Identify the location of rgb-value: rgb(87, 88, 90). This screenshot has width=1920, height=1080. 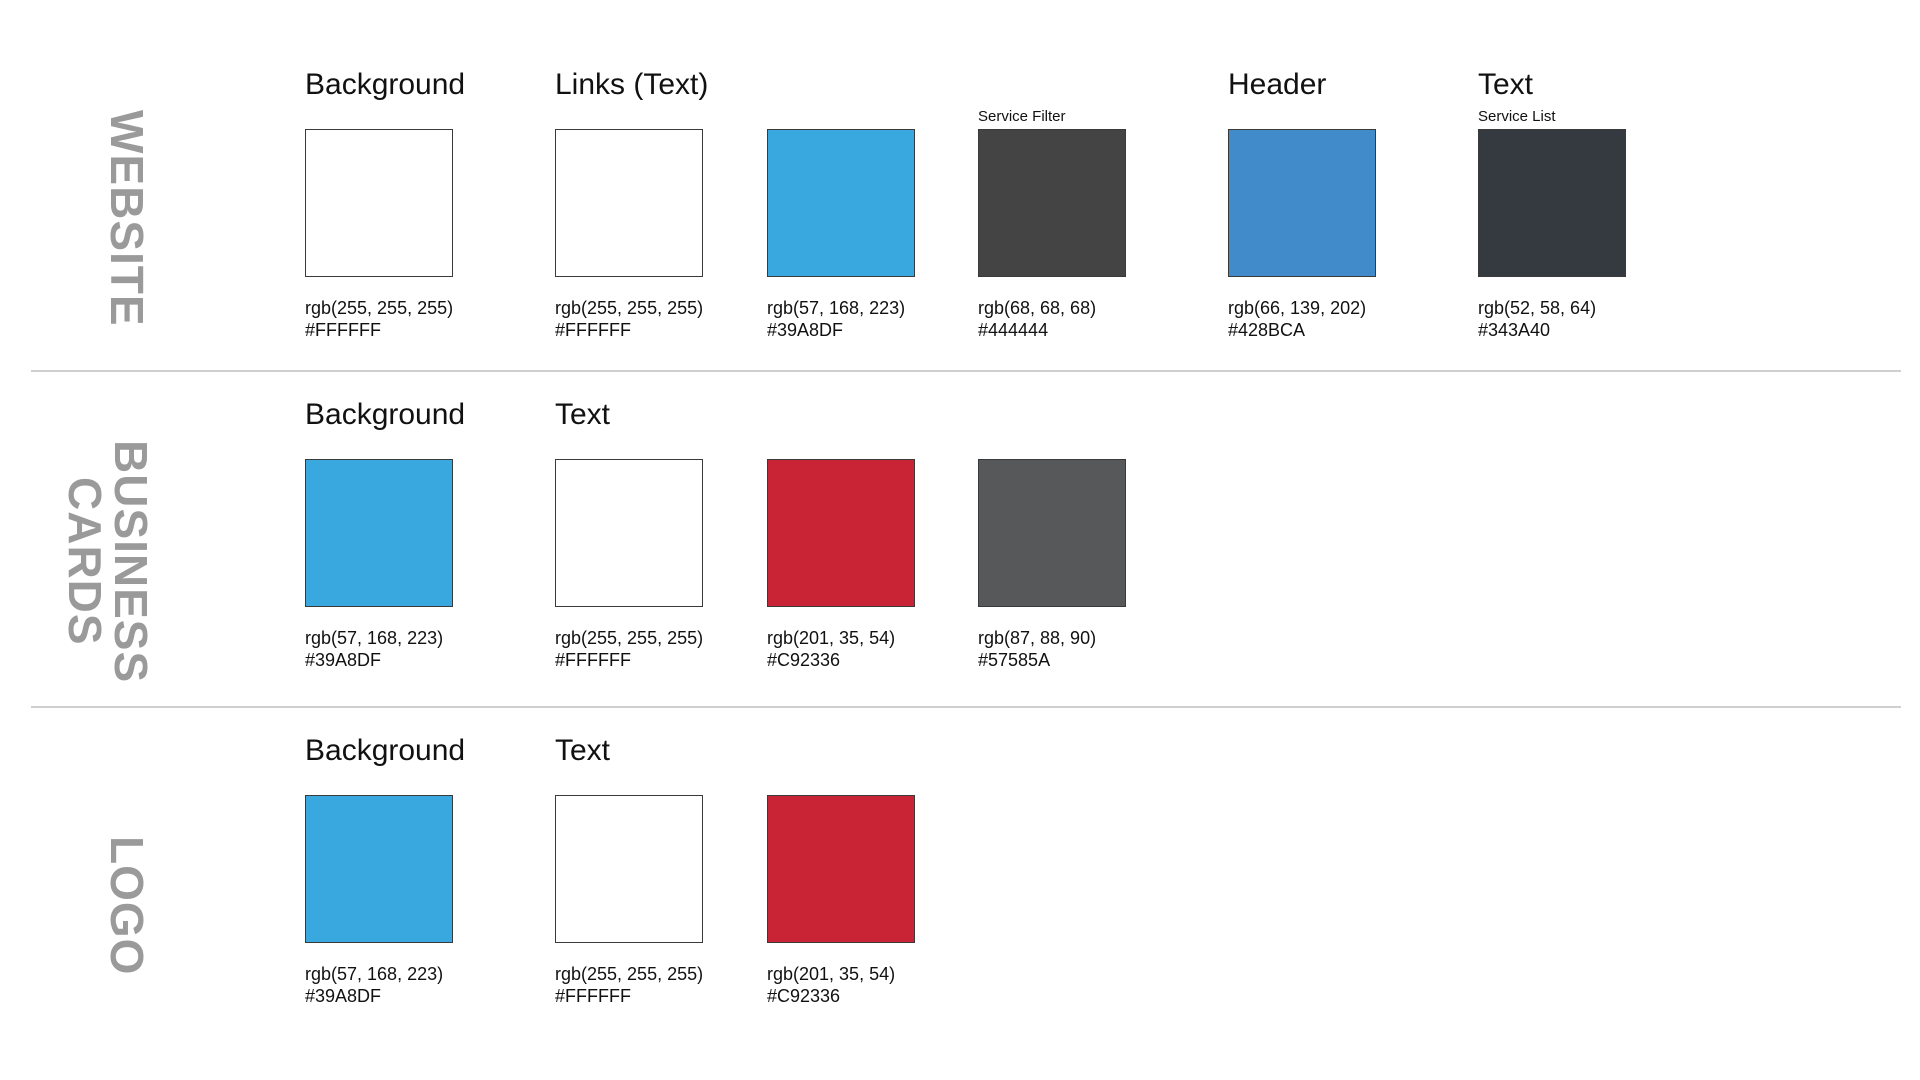
(1037, 638).